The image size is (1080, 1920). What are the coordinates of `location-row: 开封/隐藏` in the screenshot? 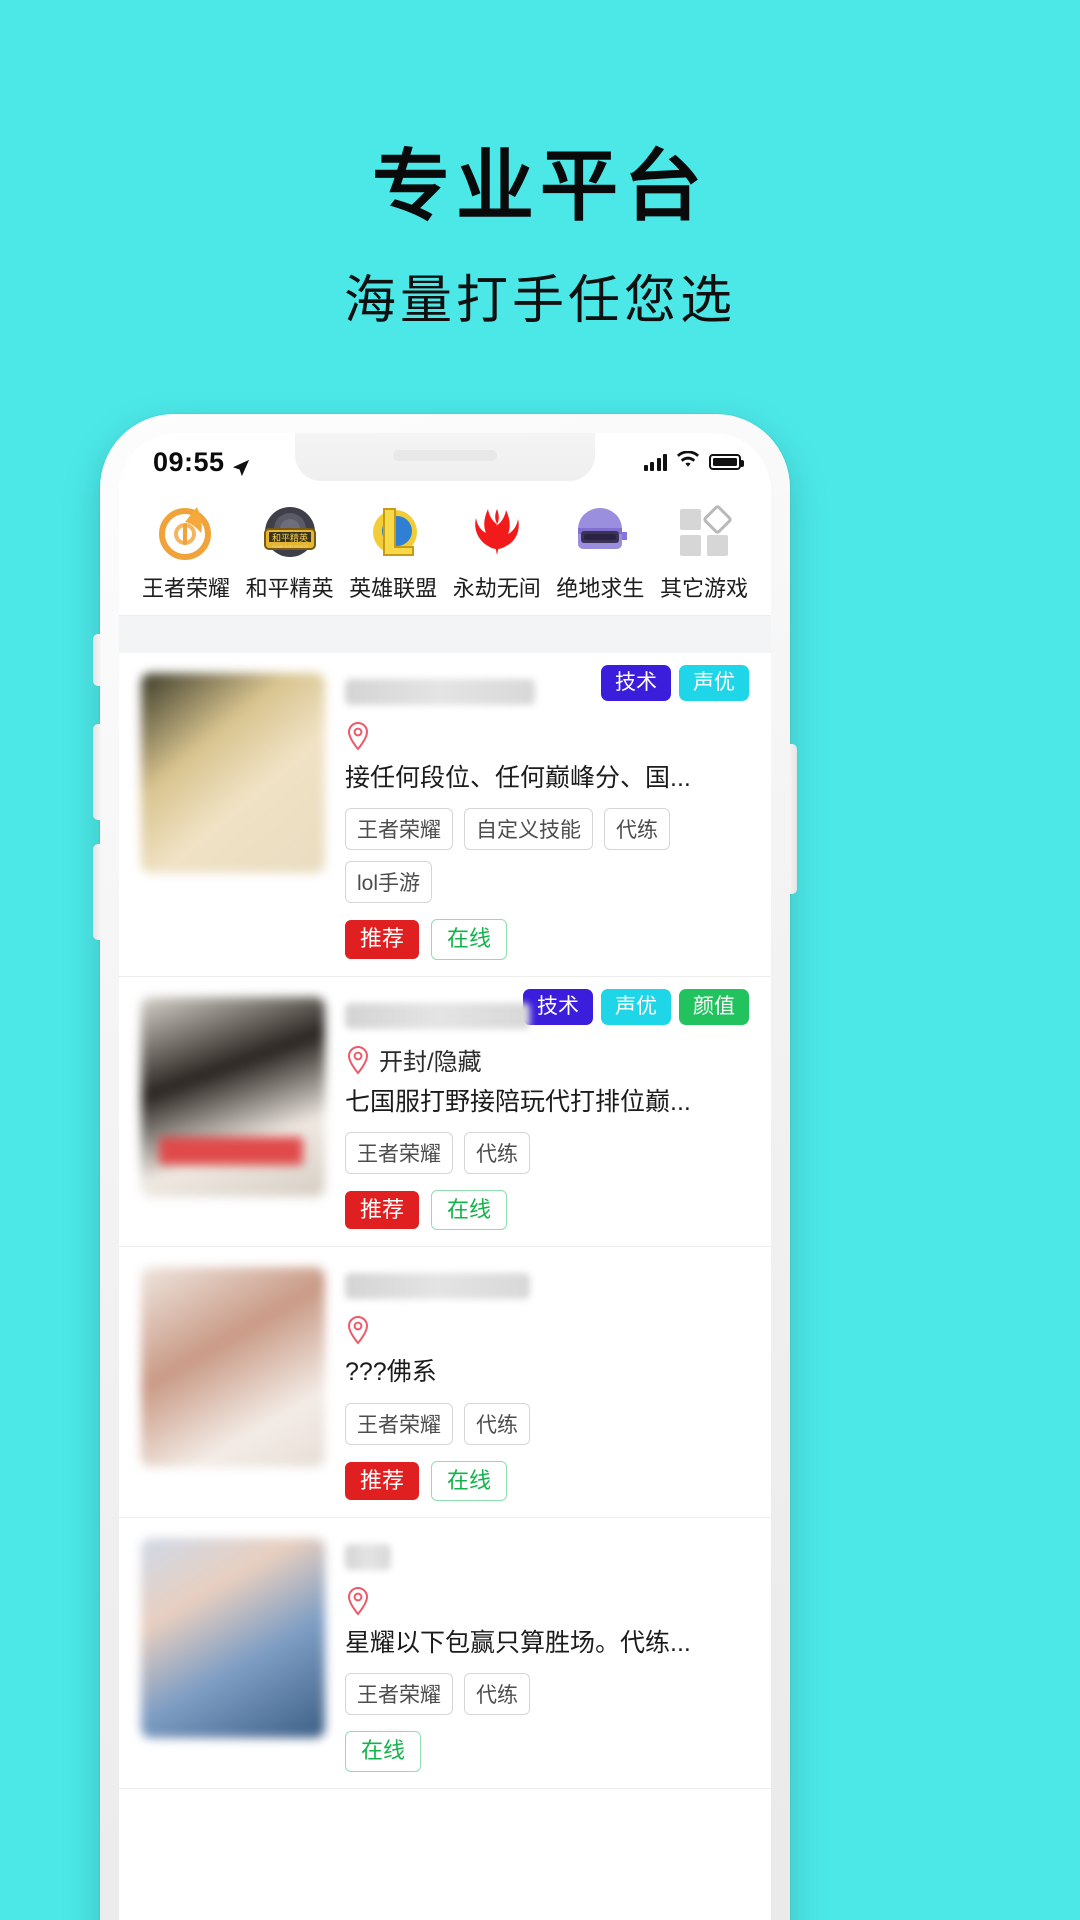 It's located at (547, 1061).